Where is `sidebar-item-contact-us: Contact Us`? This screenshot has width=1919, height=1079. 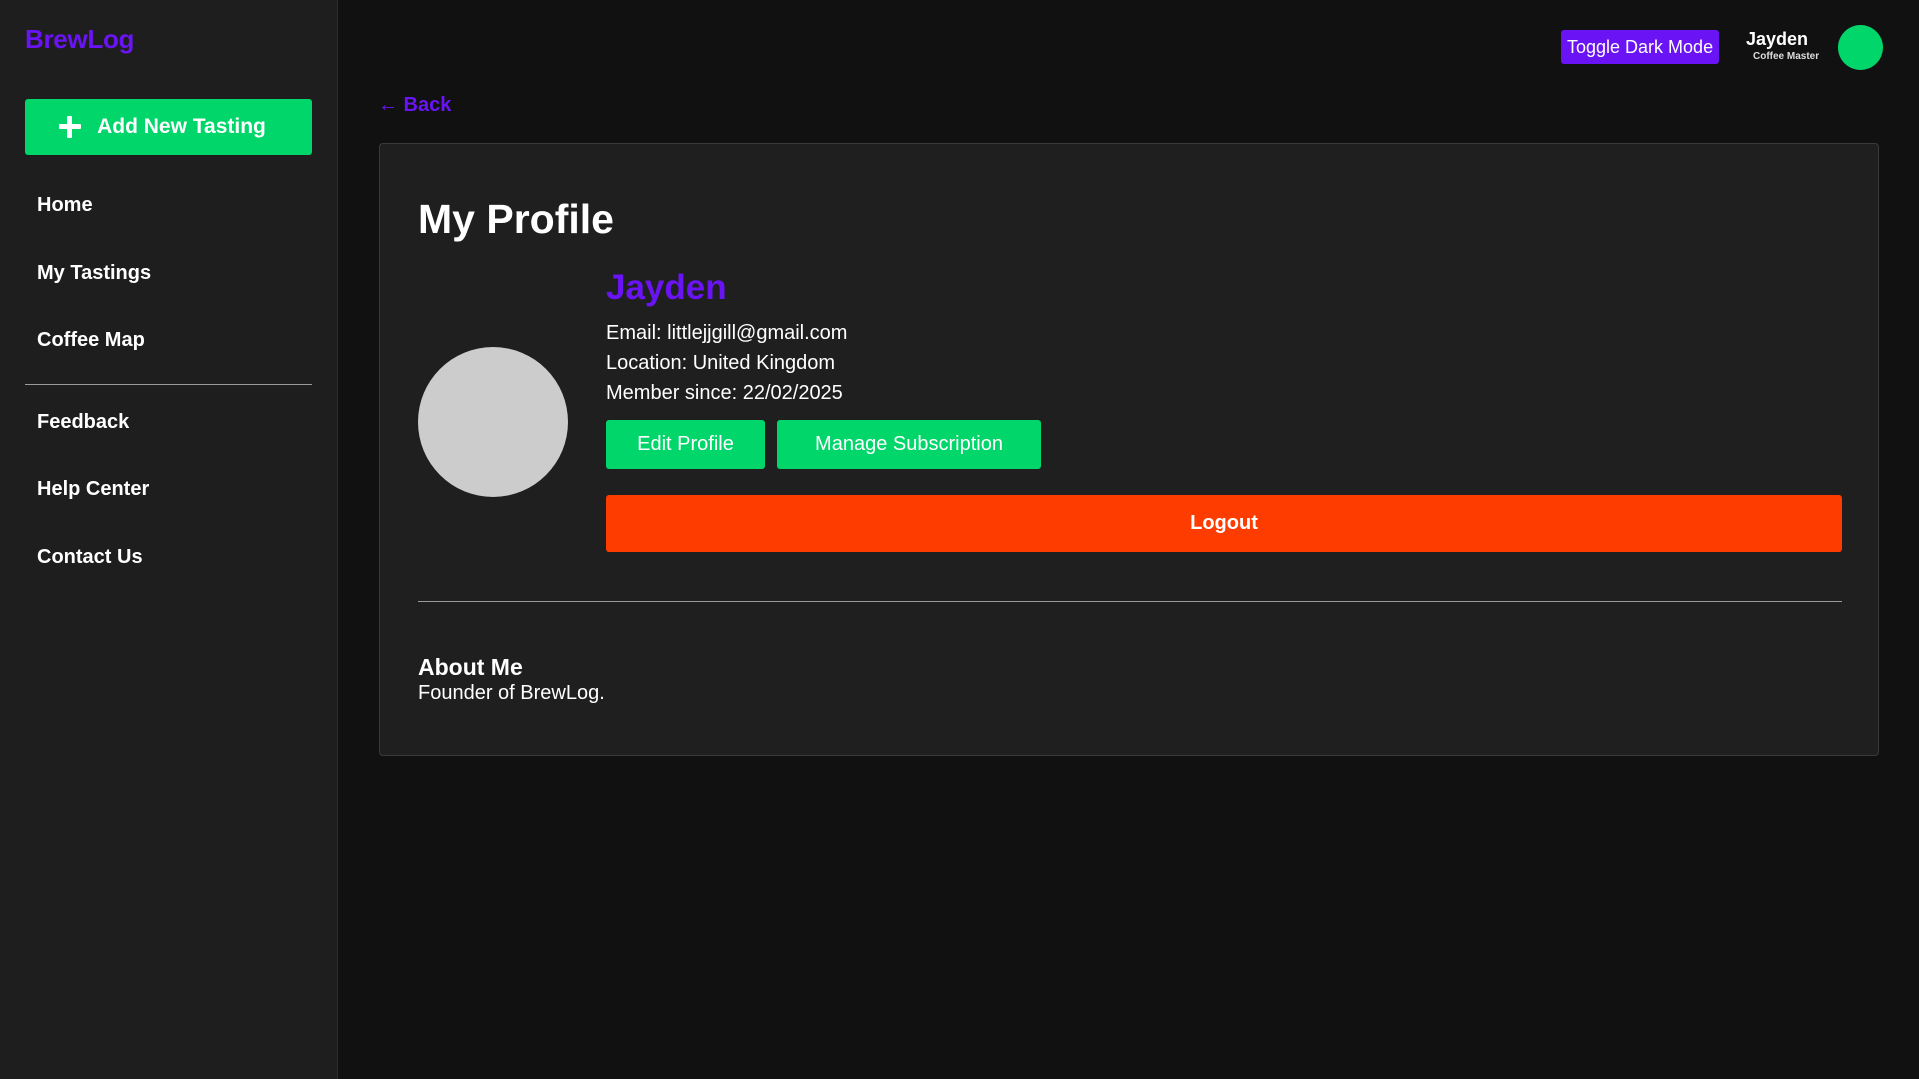
sidebar-item-contact-us: Contact Us is located at coordinates (90, 557).